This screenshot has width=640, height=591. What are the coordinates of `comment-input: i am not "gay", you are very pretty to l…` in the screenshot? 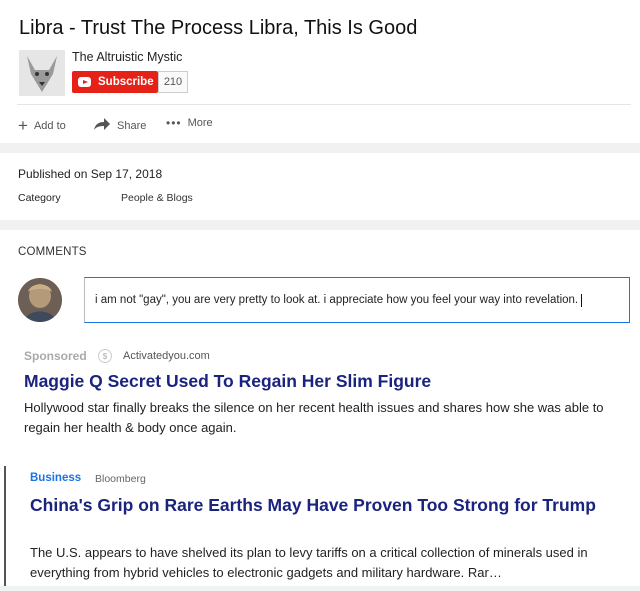 It's located at (357, 300).